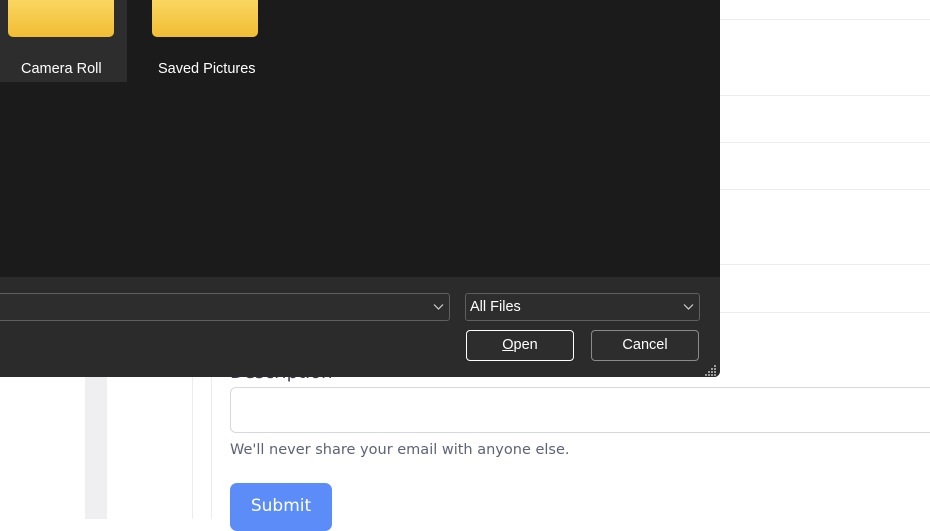 Image resolution: width=930 pixels, height=531 pixels. What do you see at coordinates (645, 345) in the screenshot?
I see `cancel-button: Cancel` at bounding box center [645, 345].